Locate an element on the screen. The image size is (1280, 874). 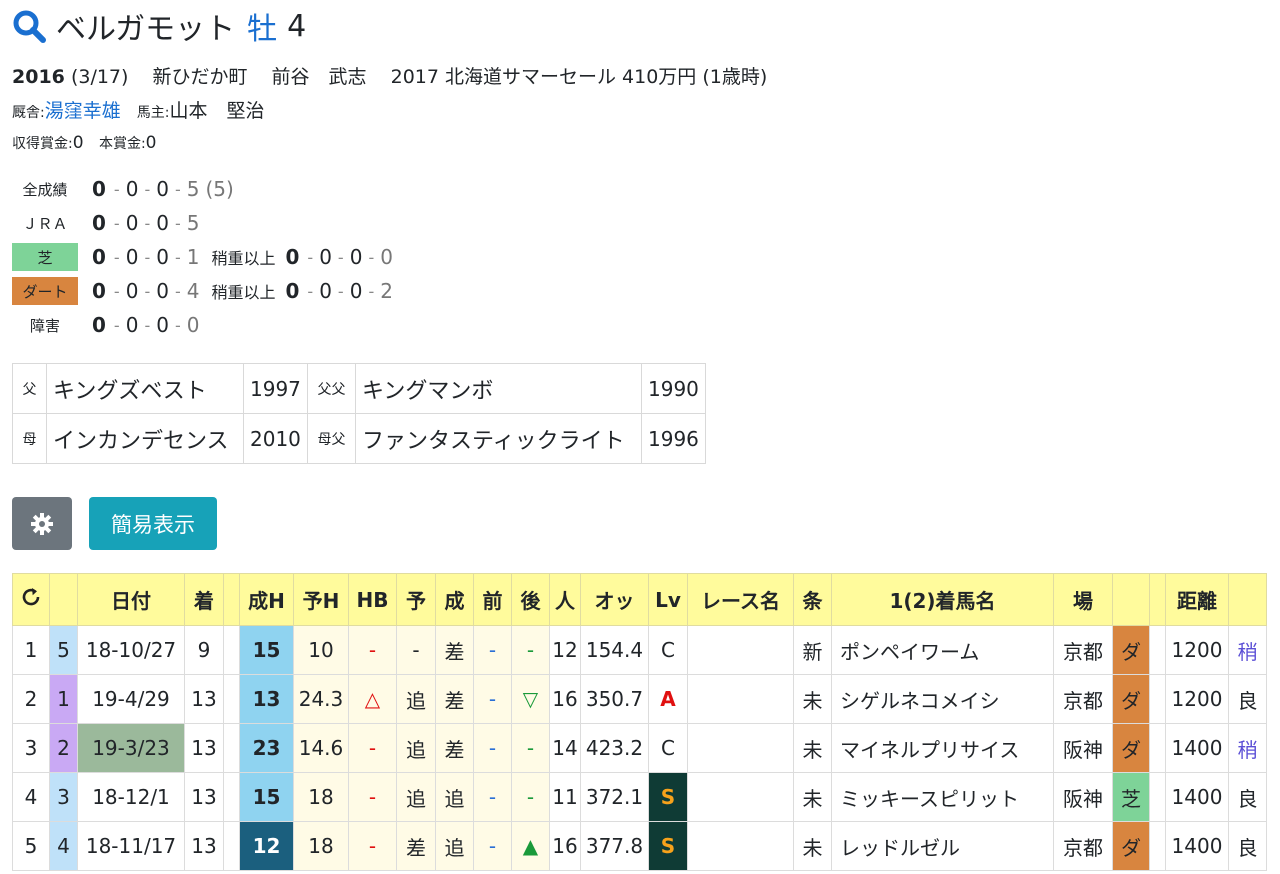
row-date: 19-4/29 is located at coordinates (131, 699).